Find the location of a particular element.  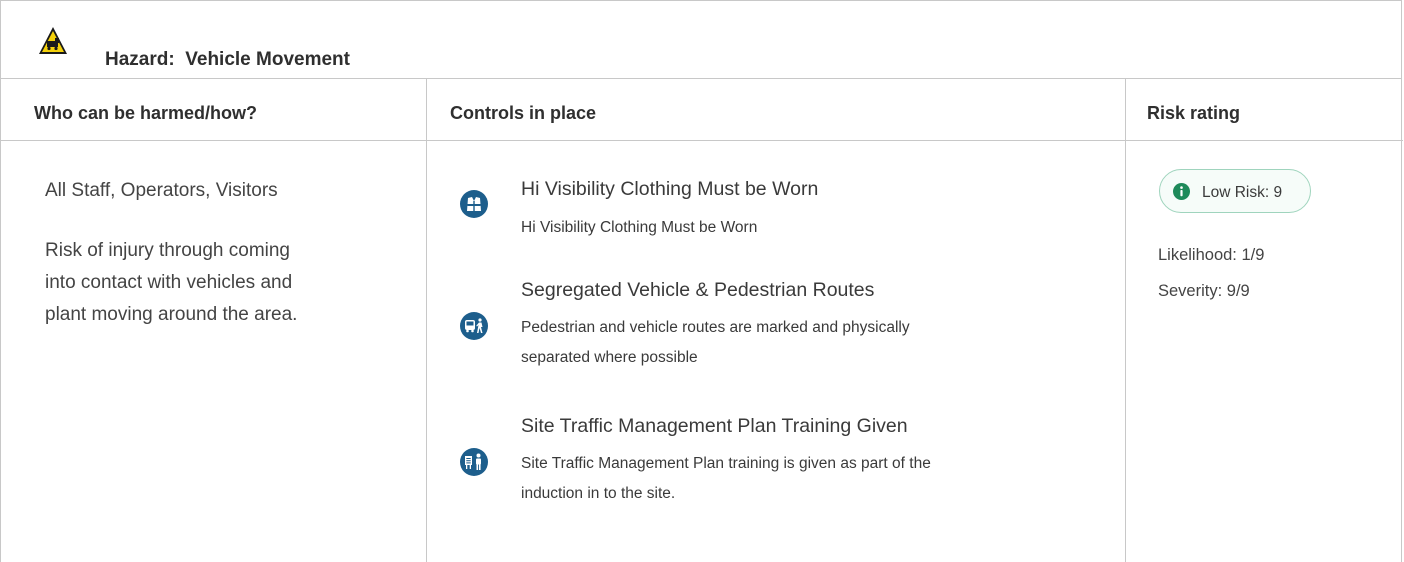

column-header-risk-label: Risk rating is located at coordinates (1194, 113).